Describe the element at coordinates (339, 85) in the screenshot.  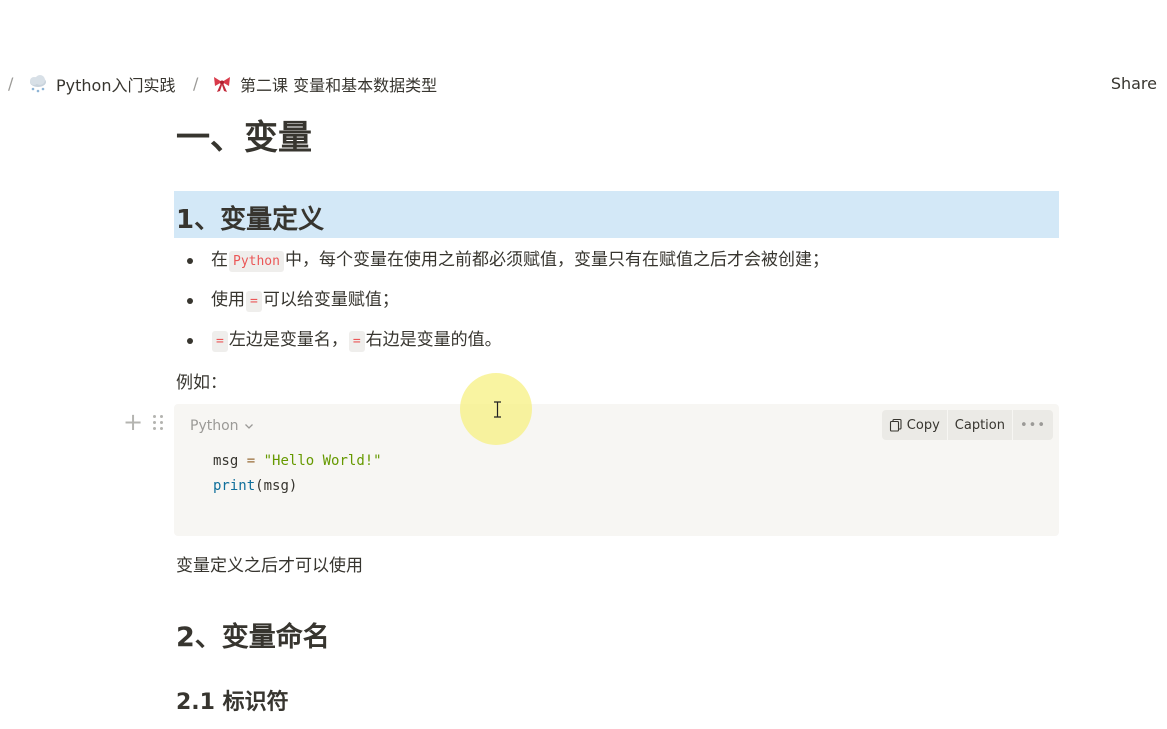
I see `breadcrumb-label: 第二课 变量和基本数据类型` at that location.